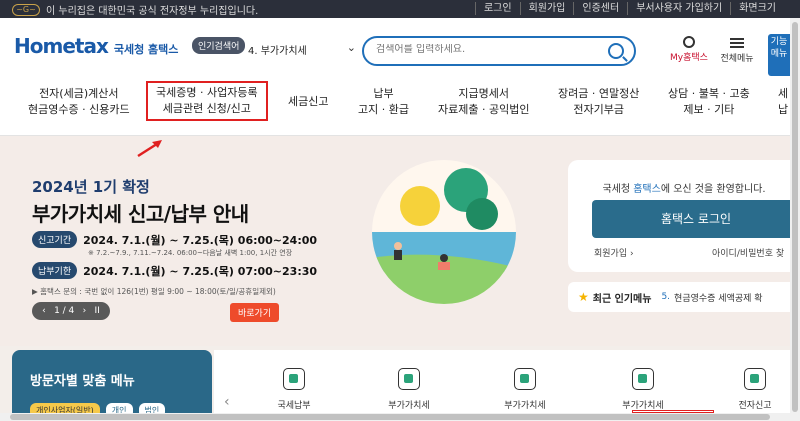 This screenshot has width=800, height=421. What do you see at coordinates (622, 299) in the screenshot?
I see `popular-menu-title: 최근 인기메뉴` at bounding box center [622, 299].